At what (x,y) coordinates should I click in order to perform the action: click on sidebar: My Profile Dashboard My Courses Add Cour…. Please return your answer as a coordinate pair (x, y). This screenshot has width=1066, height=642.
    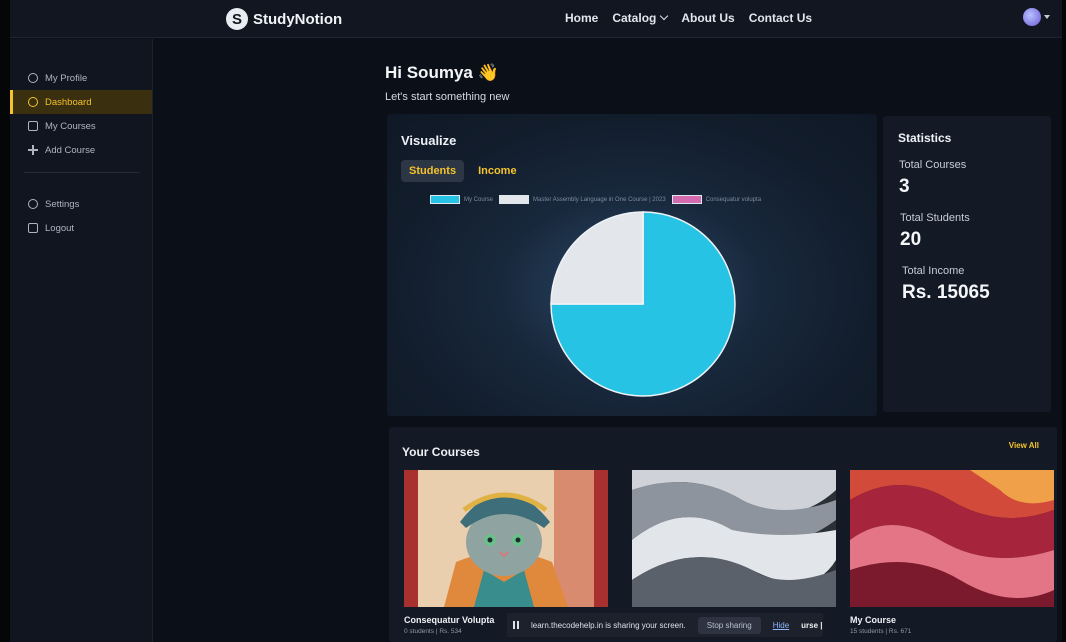
    Looking at the image, I should click on (81, 340).